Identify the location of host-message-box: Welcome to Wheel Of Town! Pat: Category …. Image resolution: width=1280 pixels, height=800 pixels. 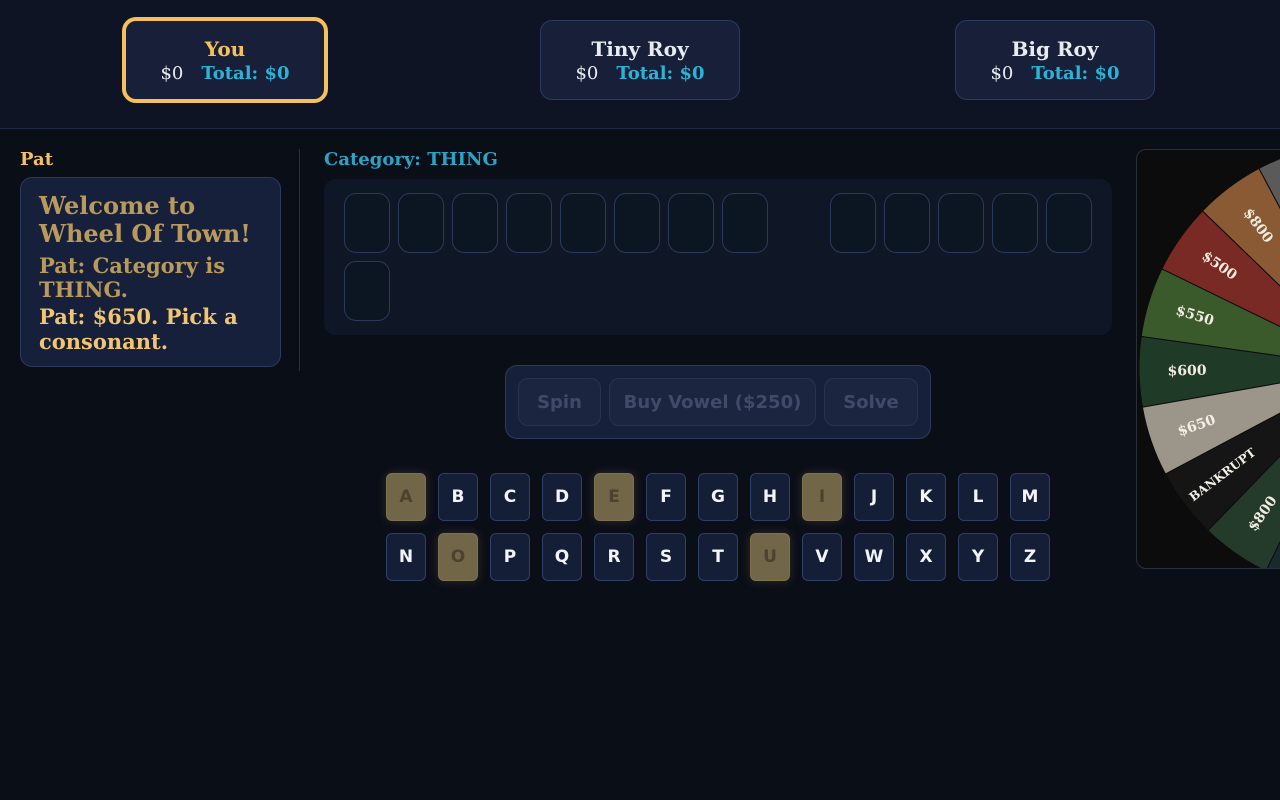
(150, 272).